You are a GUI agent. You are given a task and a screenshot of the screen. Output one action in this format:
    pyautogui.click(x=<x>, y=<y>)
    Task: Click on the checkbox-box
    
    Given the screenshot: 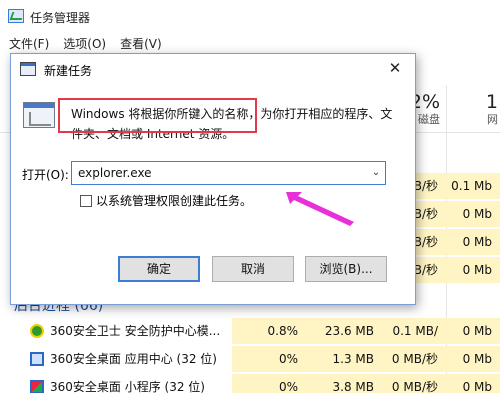 What is the action you would take?
    pyautogui.click(x=86, y=200)
    